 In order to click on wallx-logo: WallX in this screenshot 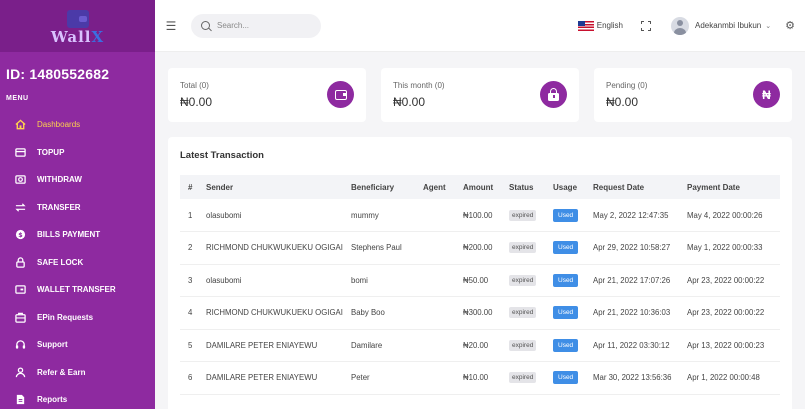, I will do `click(78, 27)`.